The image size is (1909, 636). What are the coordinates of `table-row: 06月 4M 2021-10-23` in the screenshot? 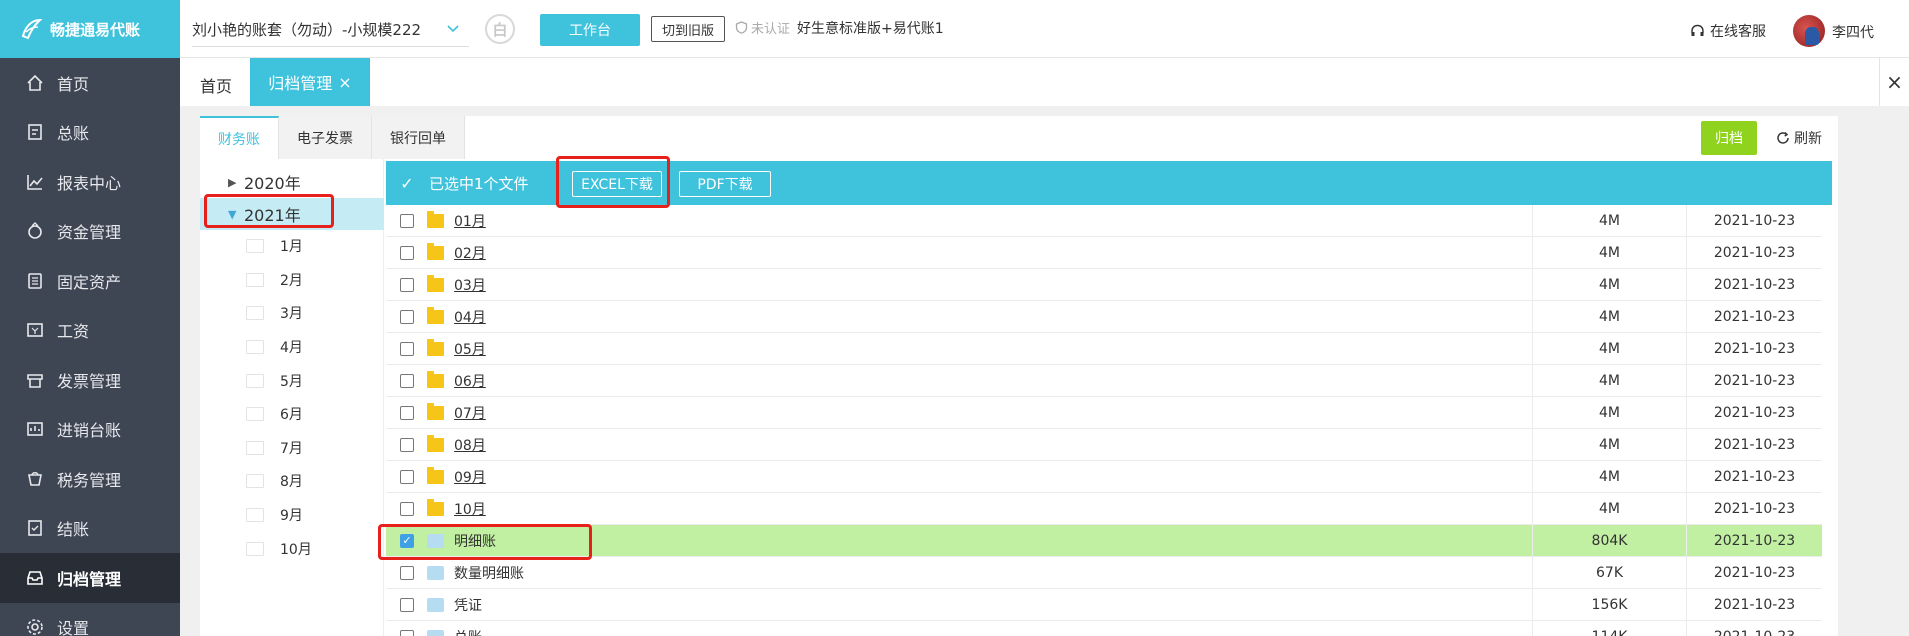 It's located at (1104, 380).